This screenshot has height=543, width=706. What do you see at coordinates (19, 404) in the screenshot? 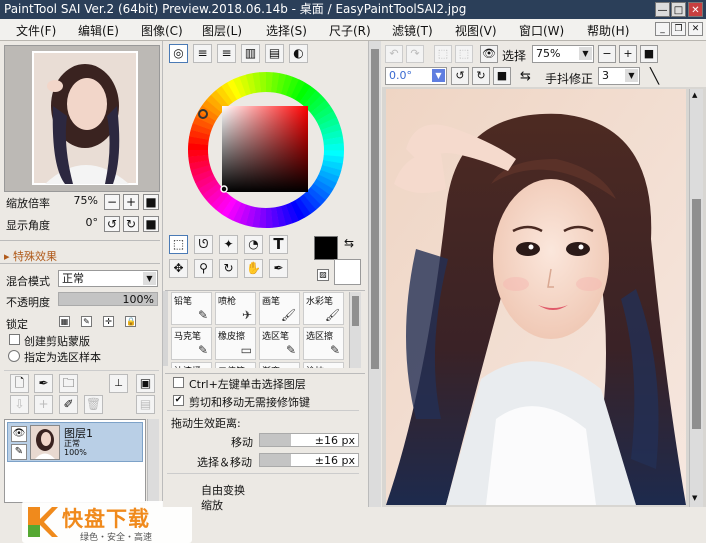
I see `transfer-down-icon: ⇩` at bounding box center [19, 404].